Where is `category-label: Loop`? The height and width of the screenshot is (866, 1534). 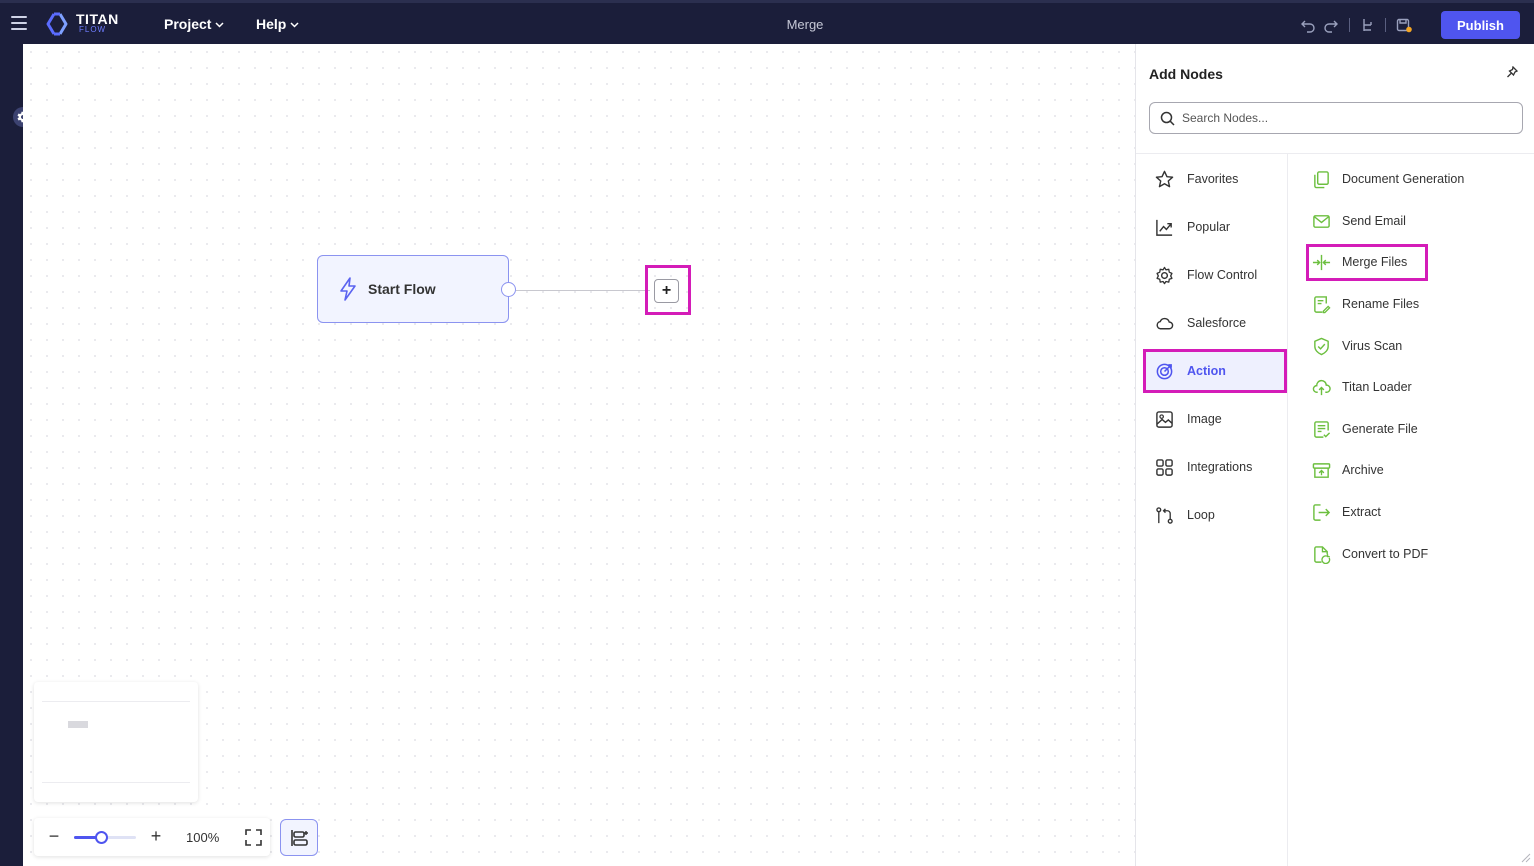 category-label: Loop is located at coordinates (1201, 515).